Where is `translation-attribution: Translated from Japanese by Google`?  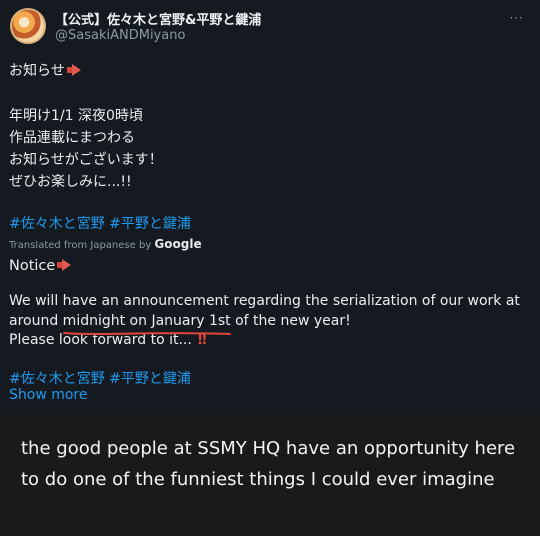
translation-attribution: Translated from Japanese by Google is located at coordinates (105, 244).